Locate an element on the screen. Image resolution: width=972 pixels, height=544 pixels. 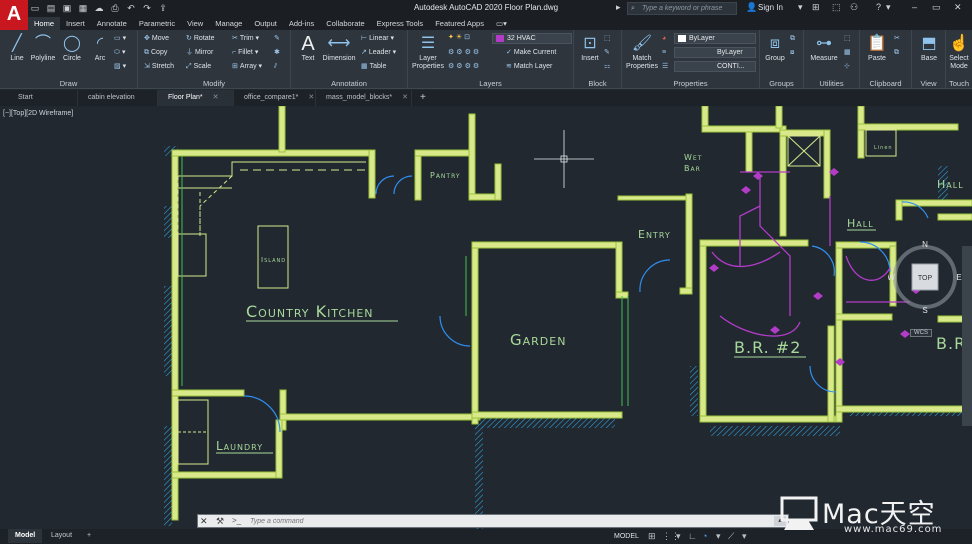
view-panel-title: View is located at coordinates (928, 83).